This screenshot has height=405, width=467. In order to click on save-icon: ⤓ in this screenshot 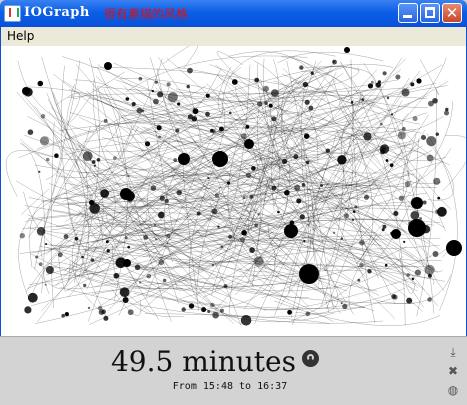, I will do `click(453, 352)`.